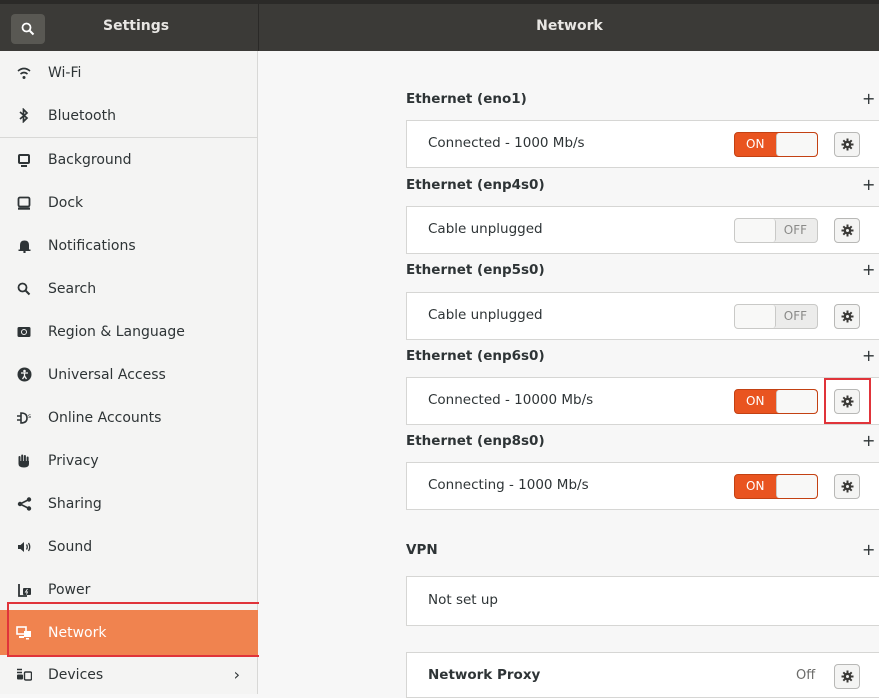 The image size is (879, 698). What do you see at coordinates (475, 185) in the screenshot?
I see `section-title: Ethernet (enp4s0)` at bounding box center [475, 185].